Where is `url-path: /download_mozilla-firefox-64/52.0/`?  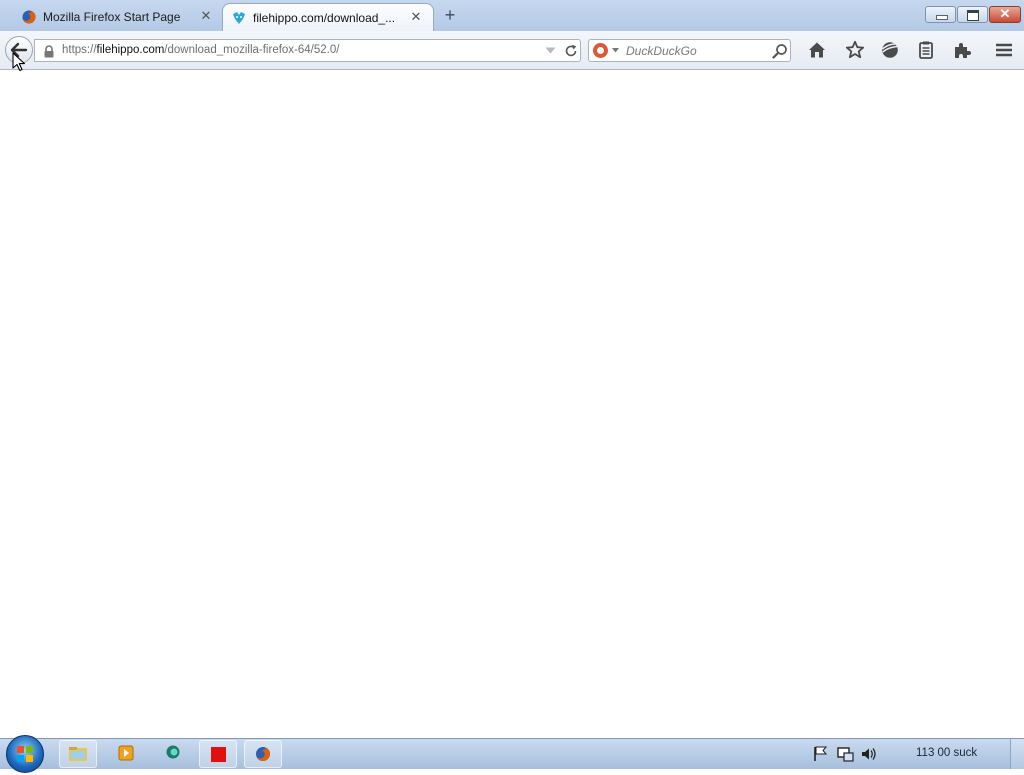
url-path: /download_mozilla-firefox-64/52.0/ is located at coordinates (252, 50).